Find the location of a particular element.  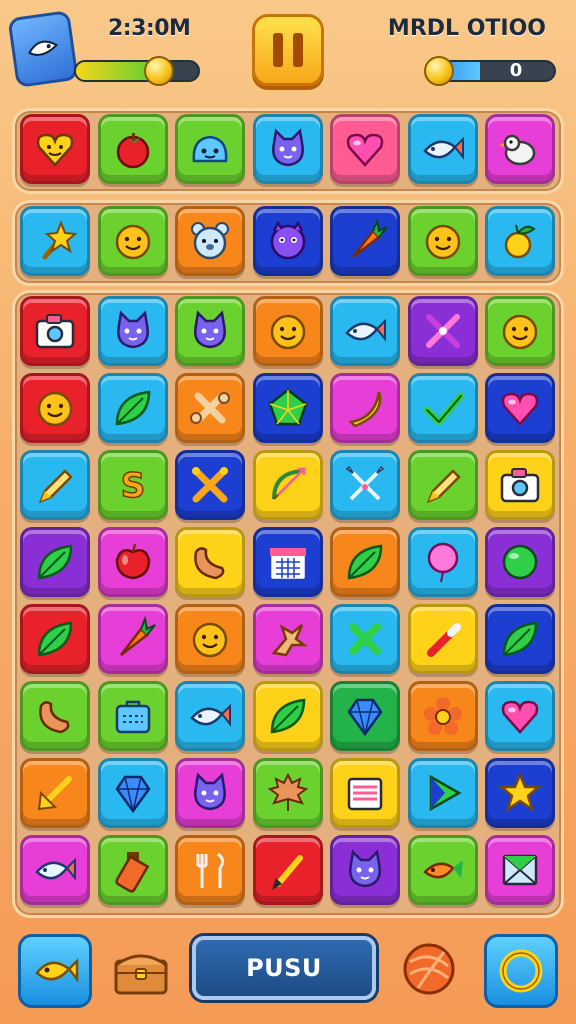

tile-star is located at coordinates (520, 793).